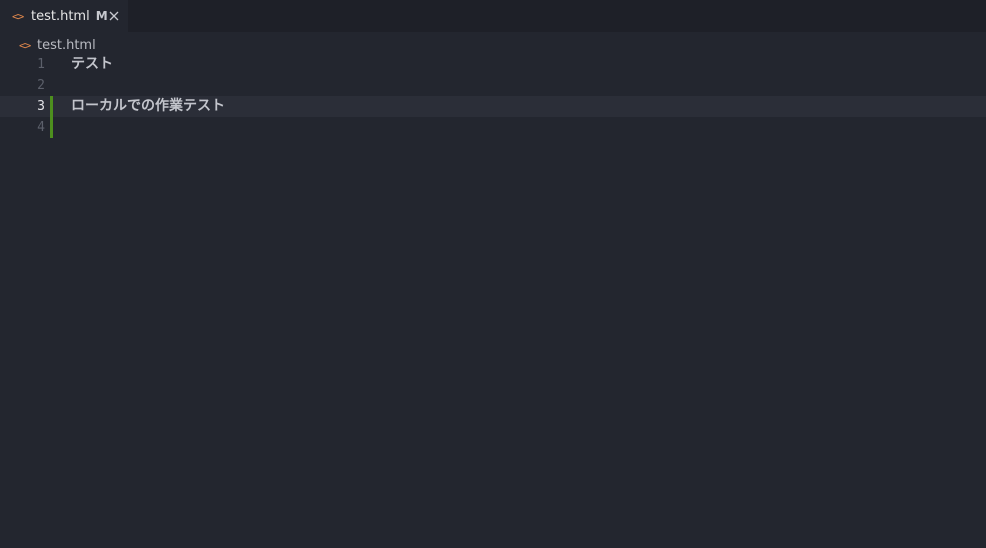 This screenshot has width=986, height=548. Describe the element at coordinates (114, 16) in the screenshot. I see `close-icon` at that location.